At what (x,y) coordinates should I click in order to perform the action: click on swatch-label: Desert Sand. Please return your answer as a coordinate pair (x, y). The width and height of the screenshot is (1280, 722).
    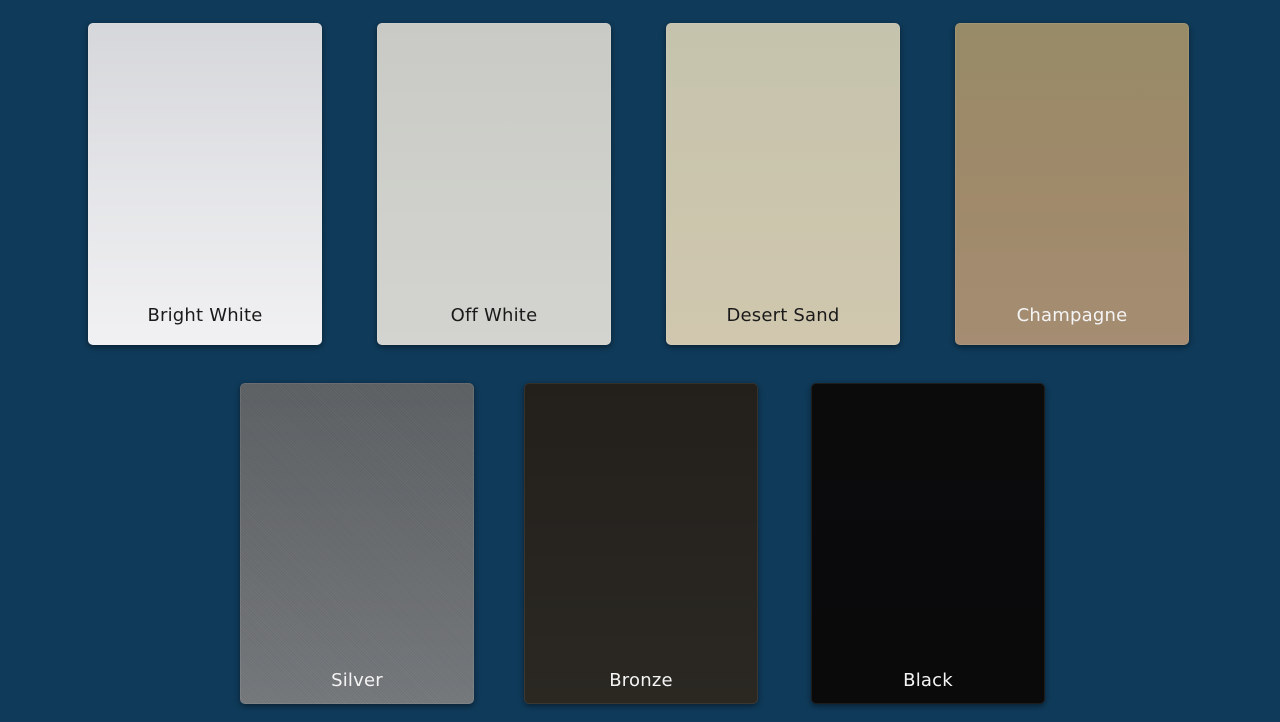
    Looking at the image, I should click on (783, 315).